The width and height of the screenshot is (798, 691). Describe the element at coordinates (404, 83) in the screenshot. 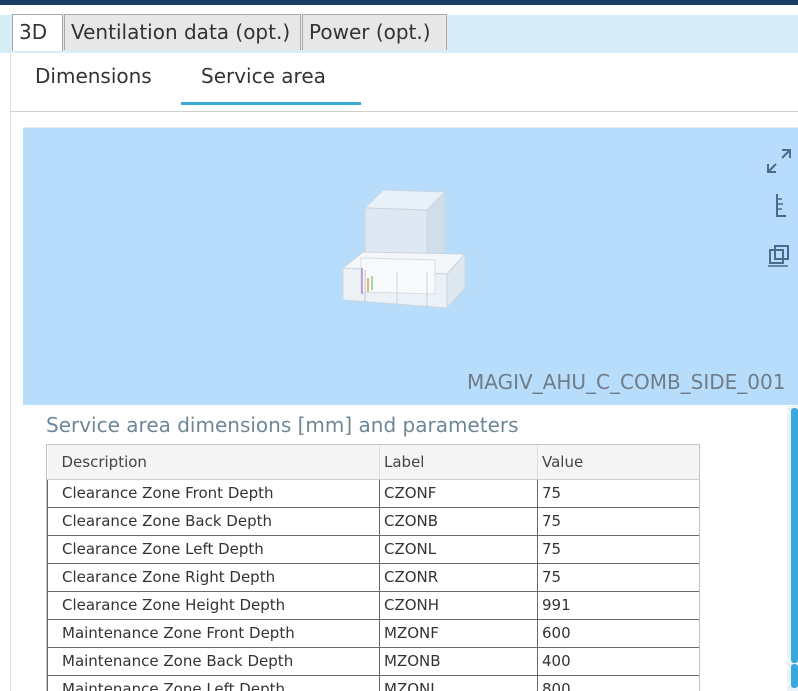

I see `sub-tab-bar: Dimensions Service area` at that location.